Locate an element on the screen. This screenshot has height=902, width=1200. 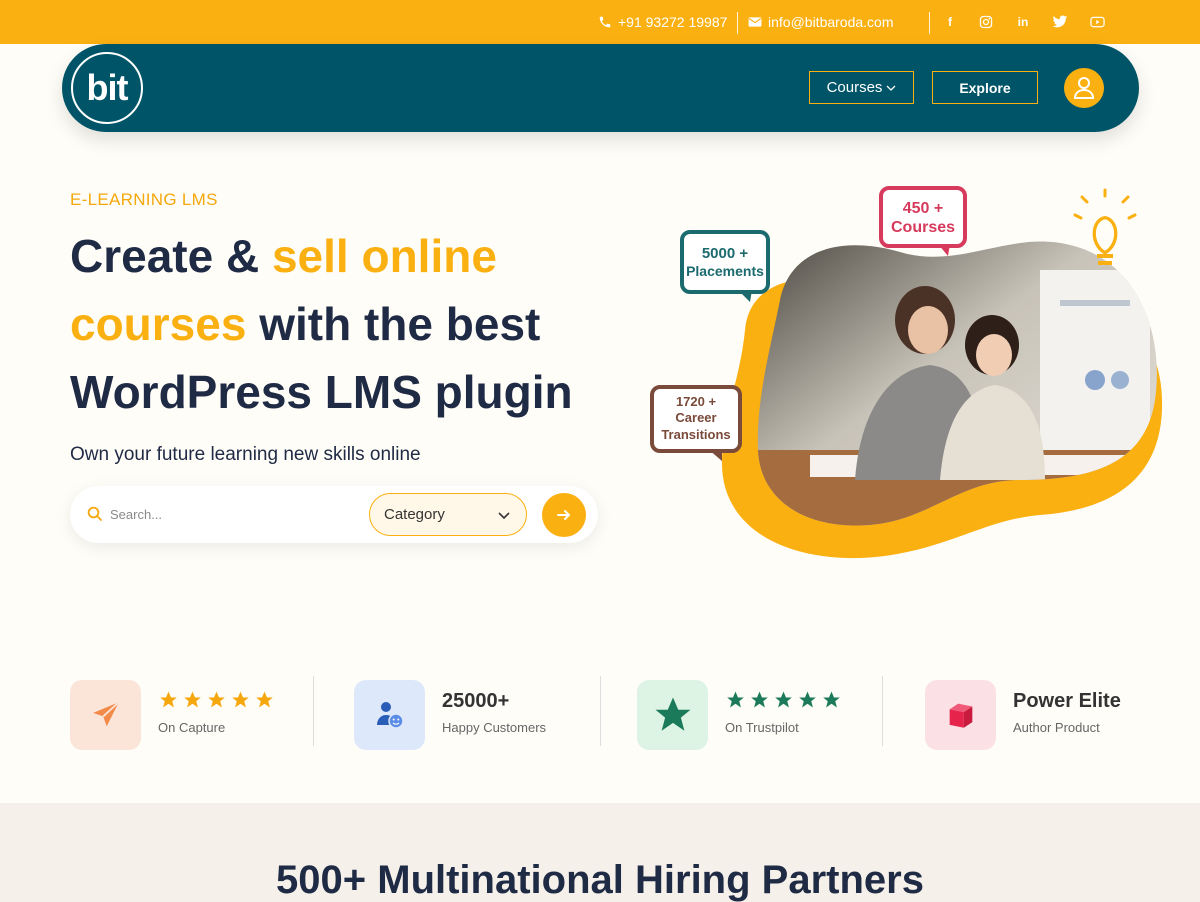
search-input is located at coordinates (235, 514).